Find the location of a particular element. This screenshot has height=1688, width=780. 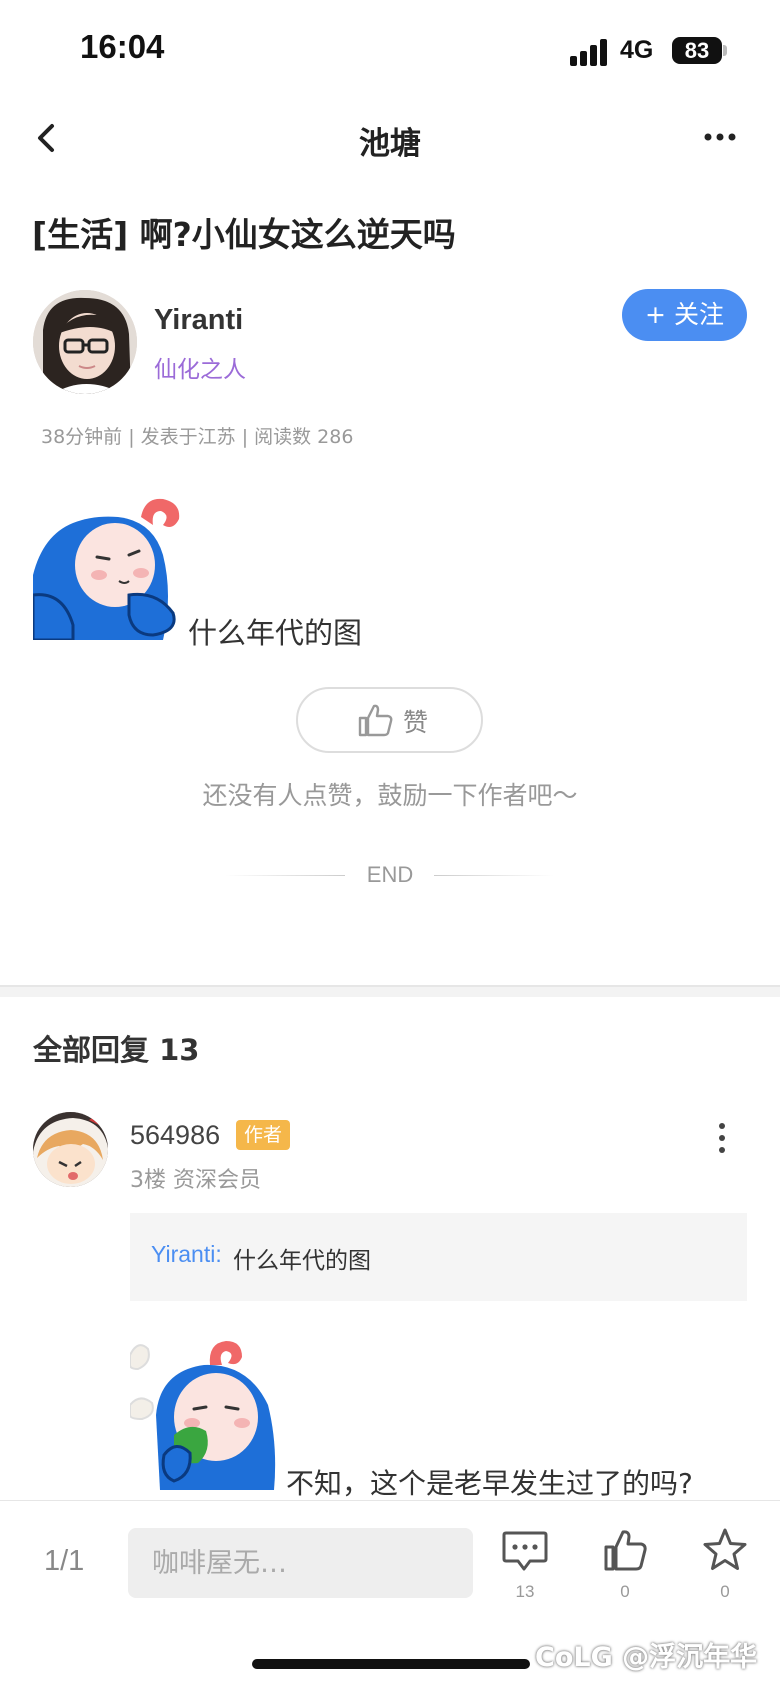

section-divider is located at coordinates (390, 991).